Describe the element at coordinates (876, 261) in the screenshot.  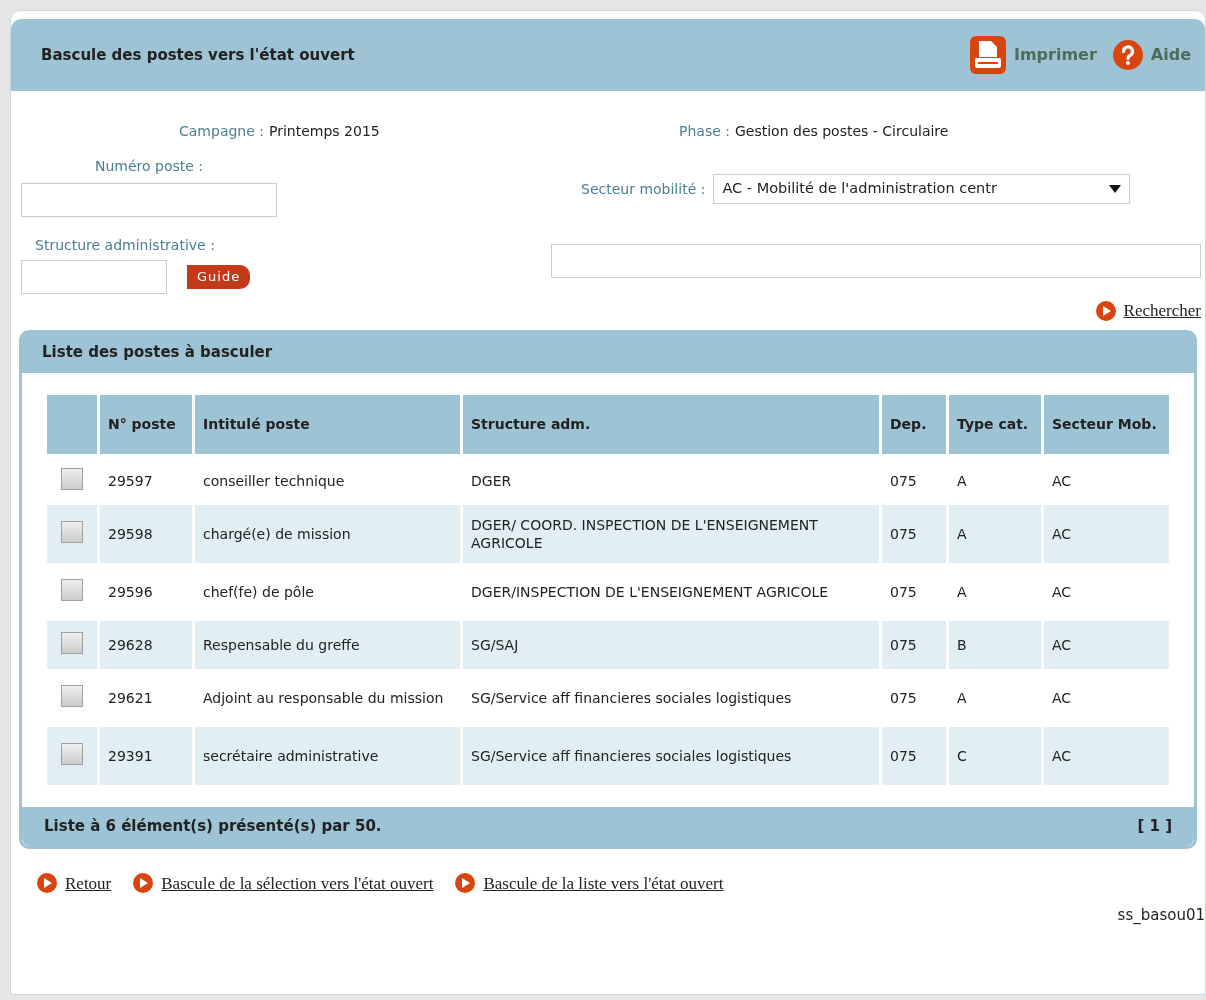
I see `structure-name-field` at that location.